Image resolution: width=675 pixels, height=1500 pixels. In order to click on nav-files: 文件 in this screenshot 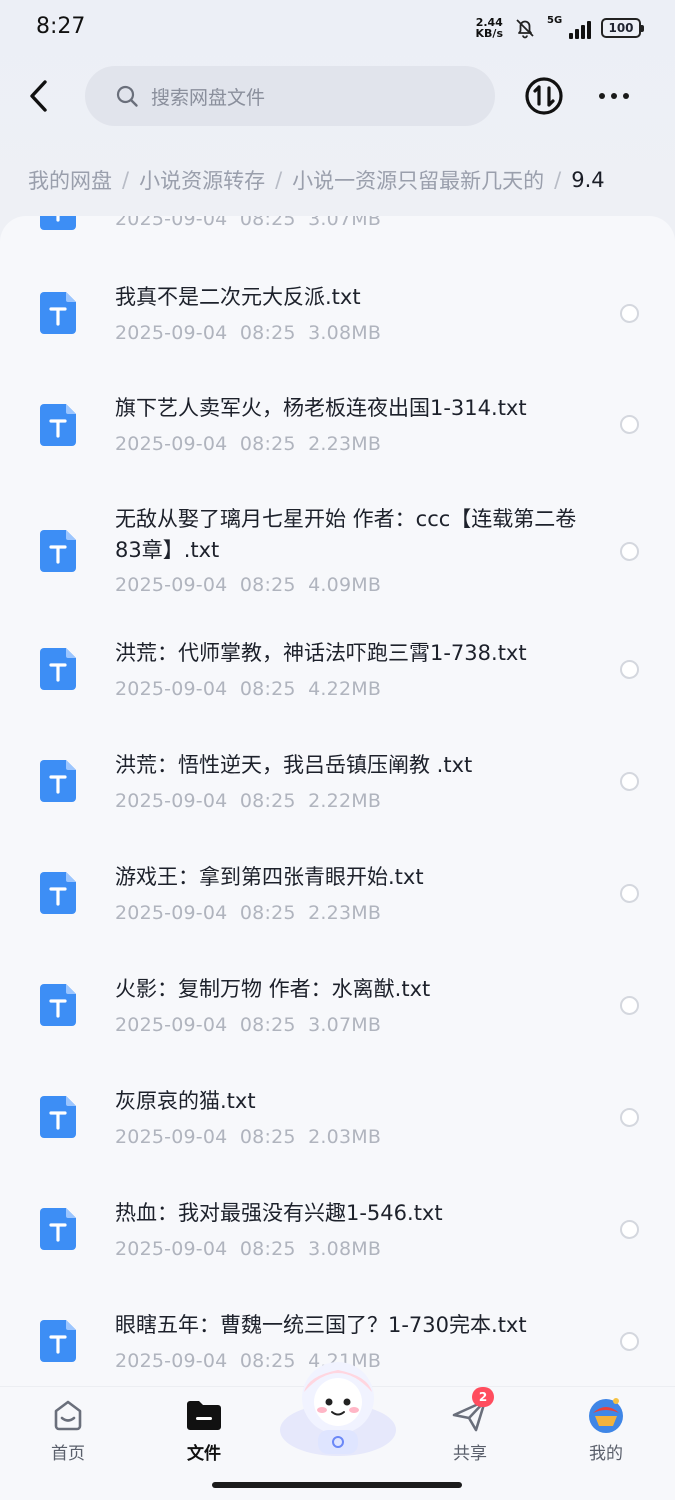, I will do `click(204, 1429)`.